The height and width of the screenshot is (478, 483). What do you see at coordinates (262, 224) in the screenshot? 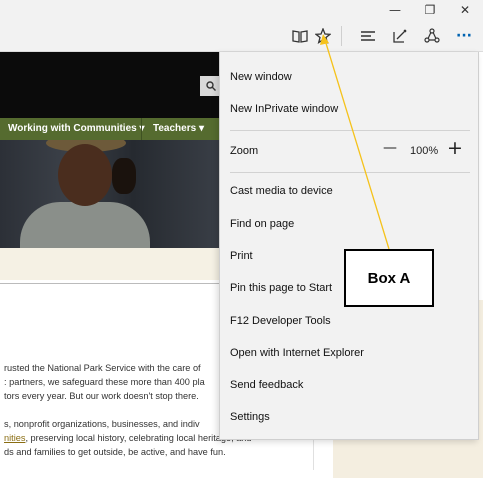
I see `menu-find-on-page: Find on page` at bounding box center [262, 224].